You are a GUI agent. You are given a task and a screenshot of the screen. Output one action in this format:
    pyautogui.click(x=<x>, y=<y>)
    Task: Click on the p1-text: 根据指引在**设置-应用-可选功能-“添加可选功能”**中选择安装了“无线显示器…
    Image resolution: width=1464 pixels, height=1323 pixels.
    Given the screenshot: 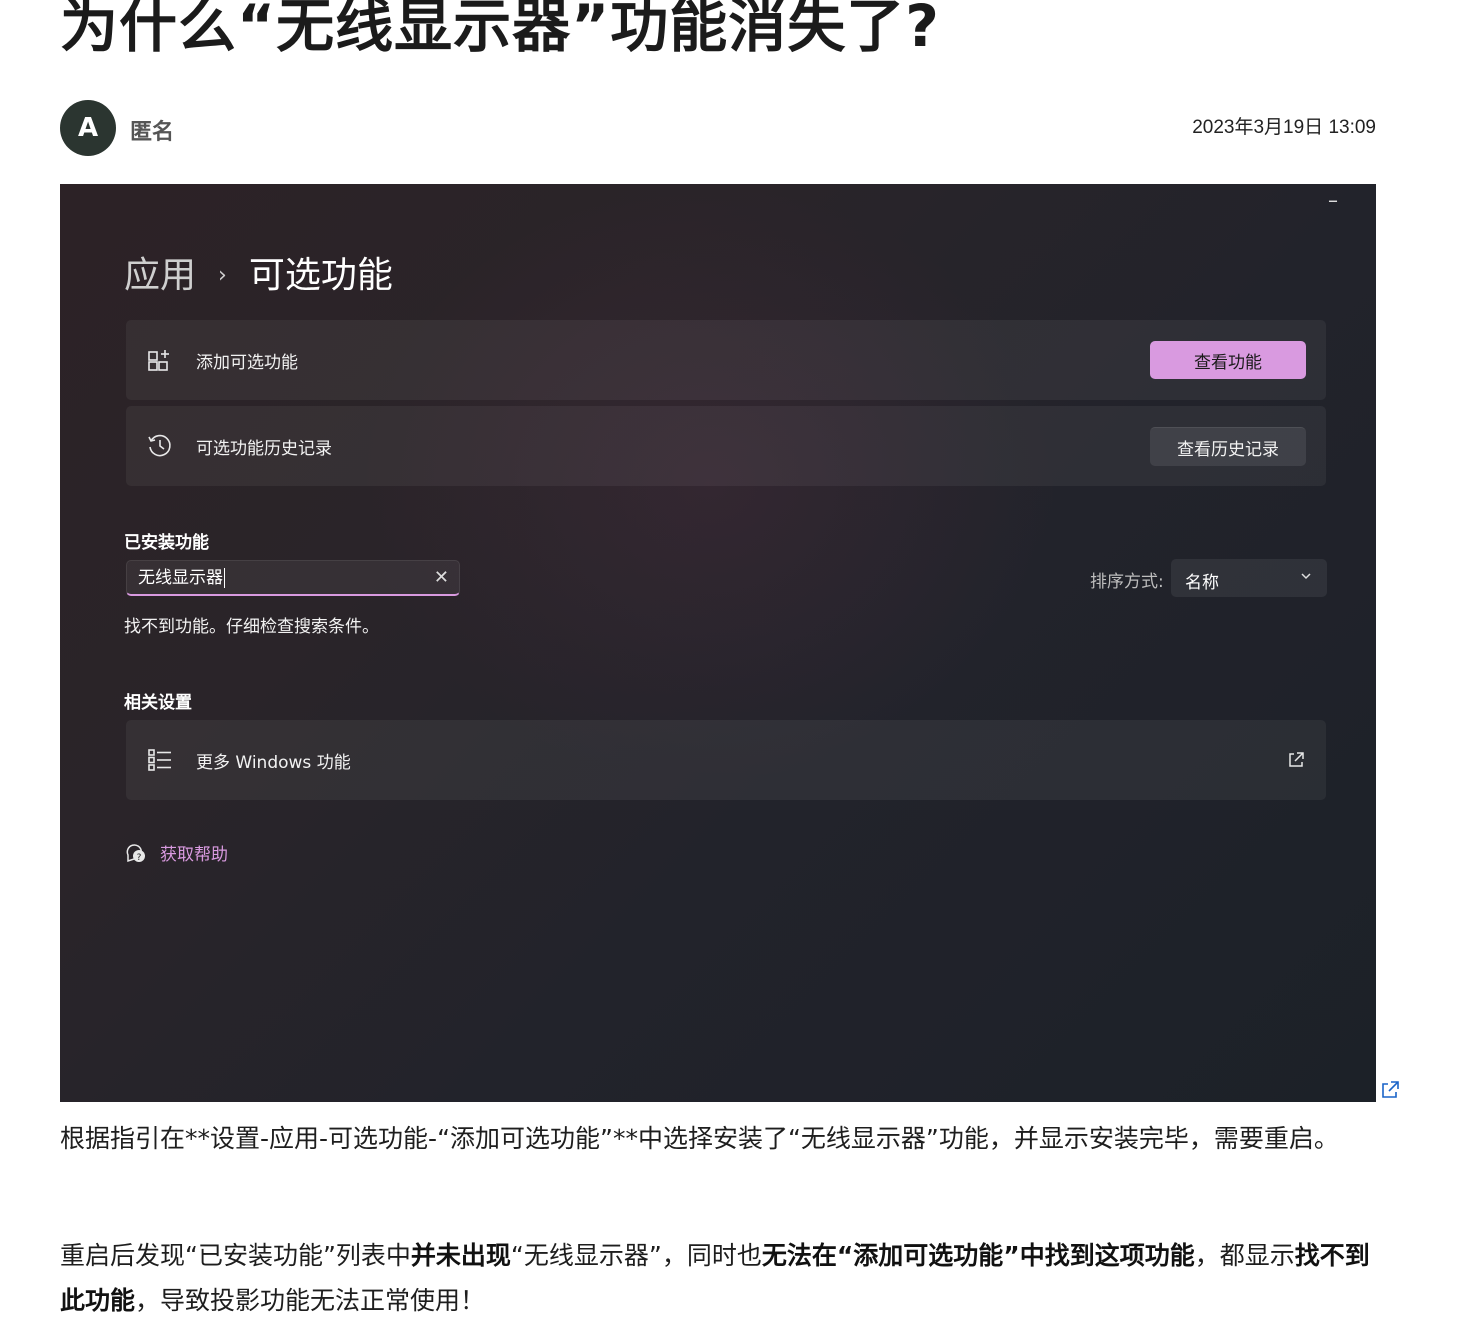 What is the action you would take?
    pyautogui.click(x=699, y=1138)
    